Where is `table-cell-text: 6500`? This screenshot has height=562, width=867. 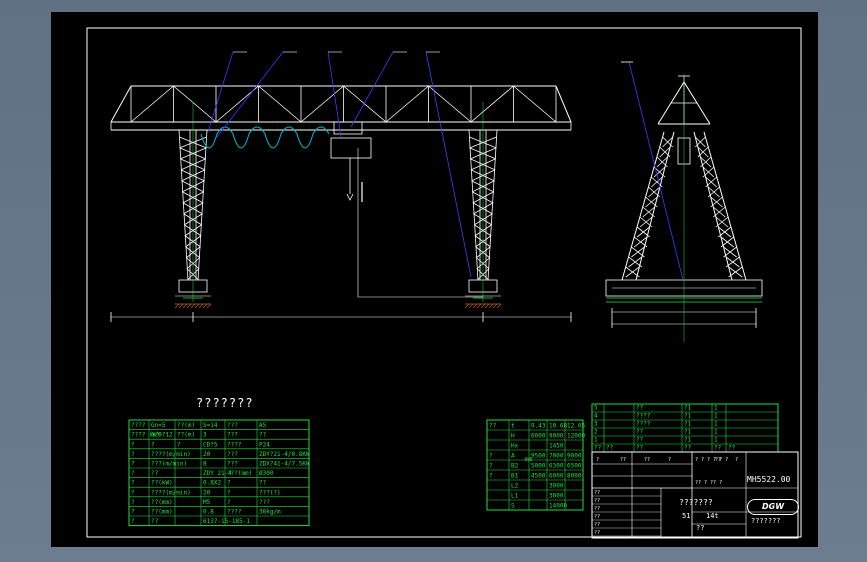
table-cell-text: 6500 is located at coordinates (574, 466).